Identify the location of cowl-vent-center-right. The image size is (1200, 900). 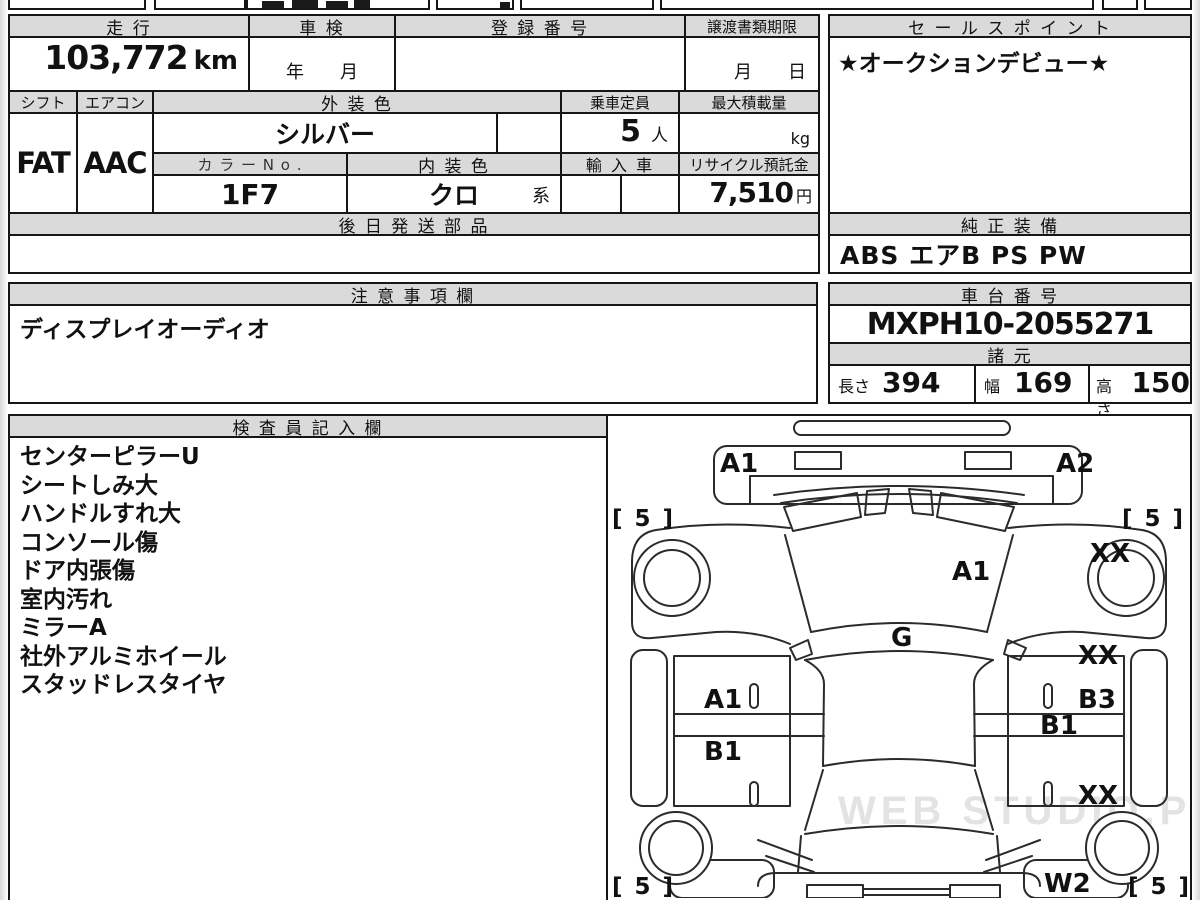
(921, 502).